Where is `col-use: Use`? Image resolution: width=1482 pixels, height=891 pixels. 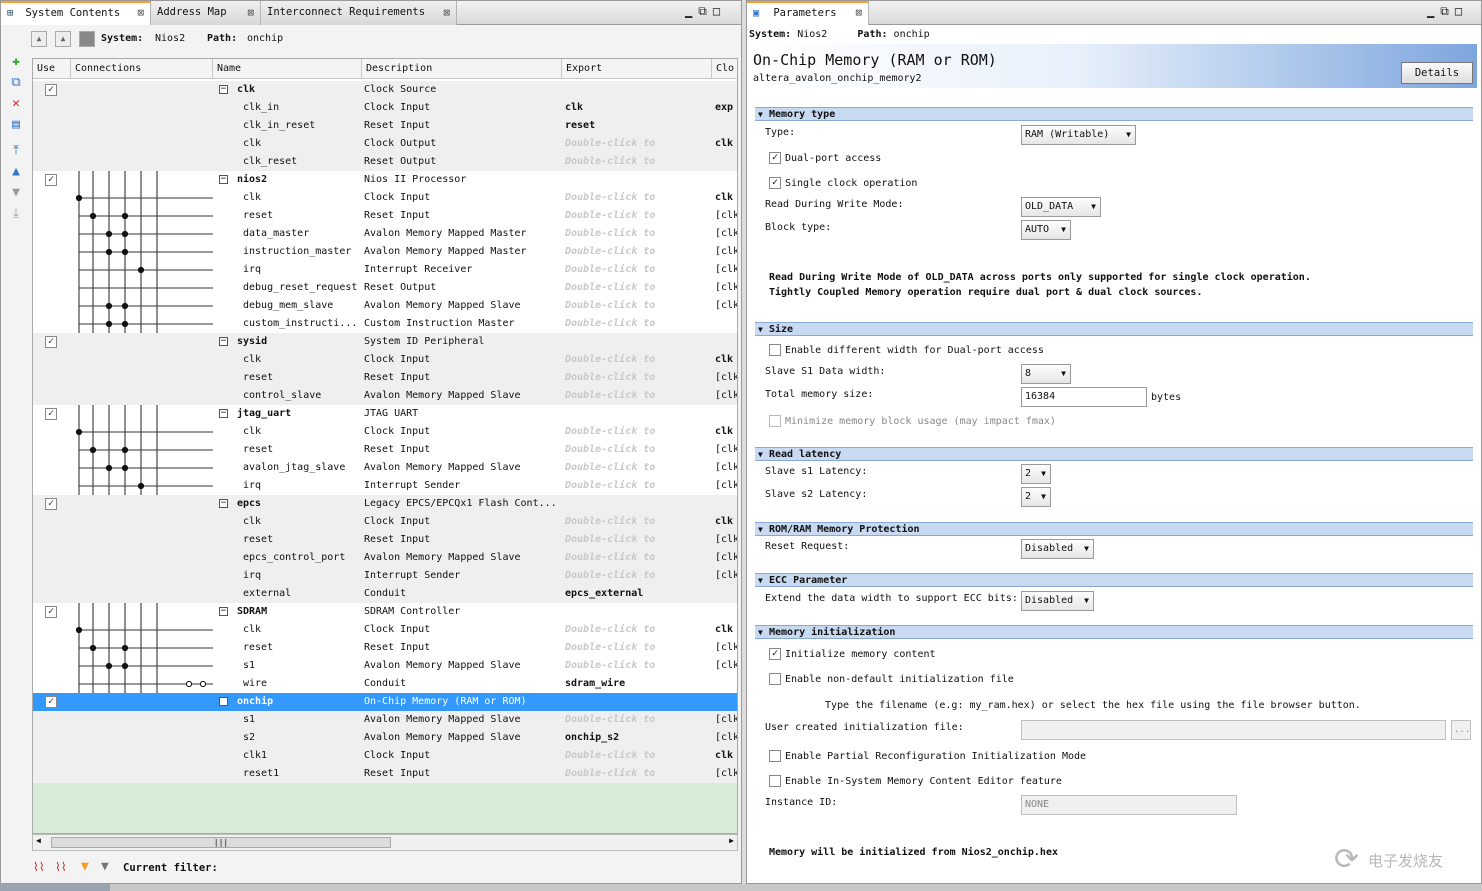
col-use: Use is located at coordinates (52, 69).